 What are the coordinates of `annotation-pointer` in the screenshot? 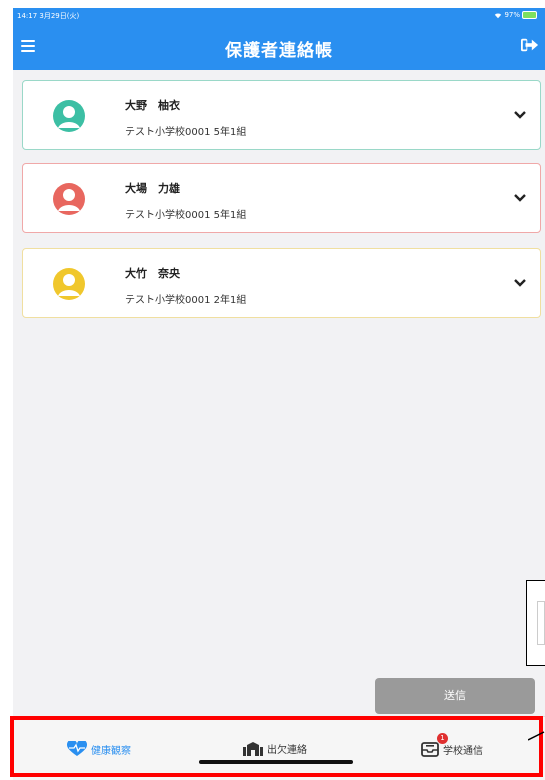 It's located at (536, 736).